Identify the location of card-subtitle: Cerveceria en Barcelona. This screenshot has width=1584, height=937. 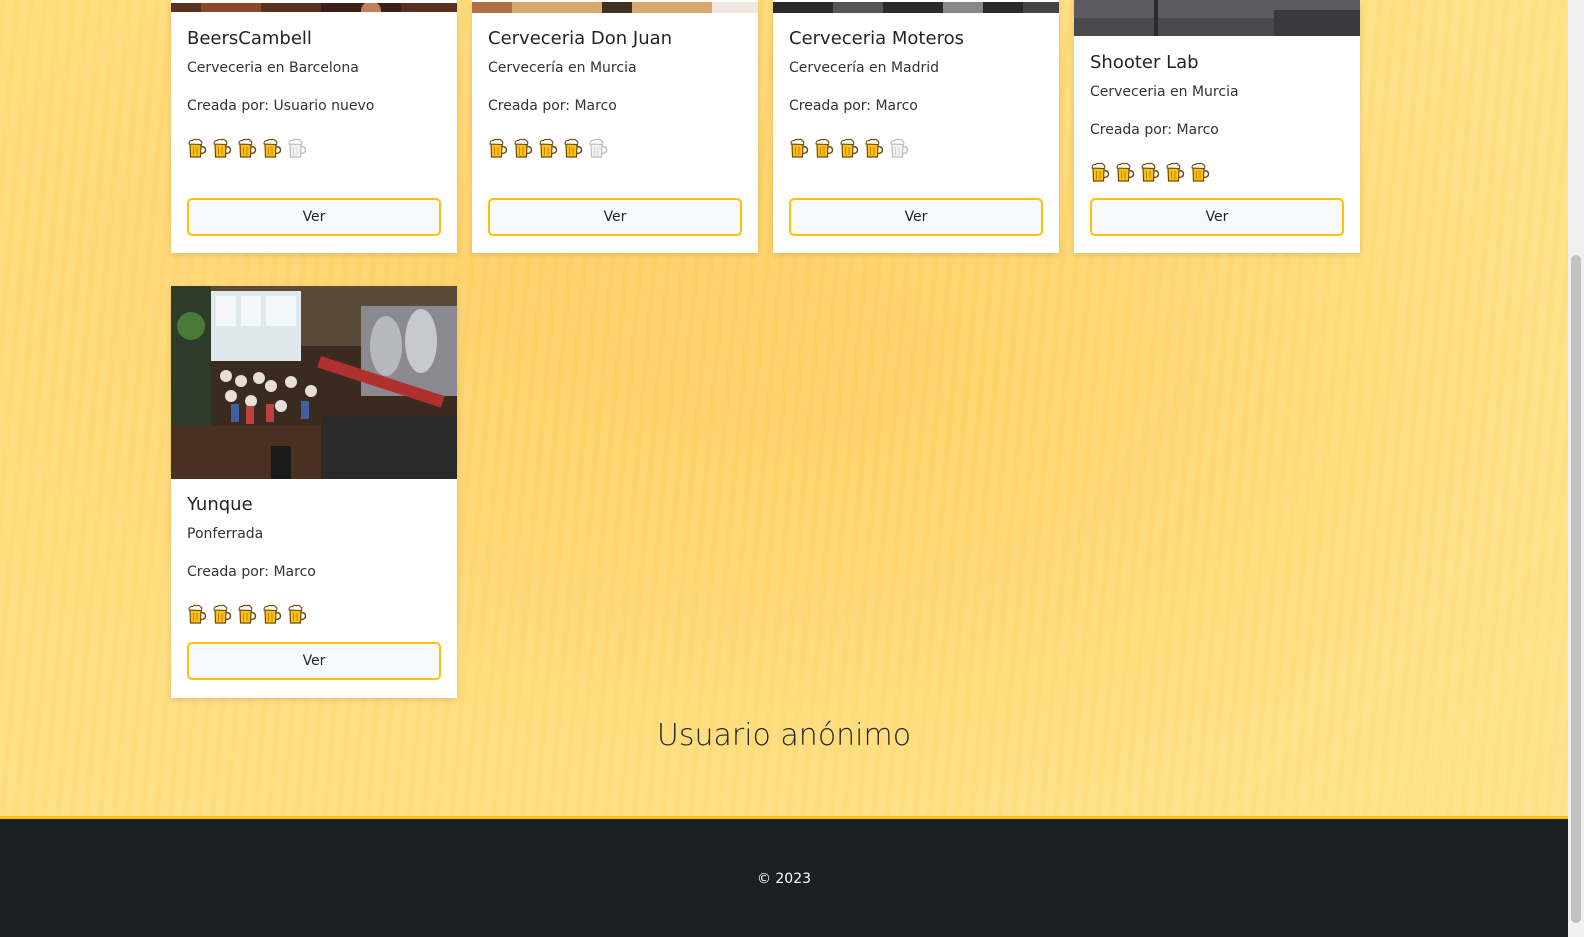
(273, 68).